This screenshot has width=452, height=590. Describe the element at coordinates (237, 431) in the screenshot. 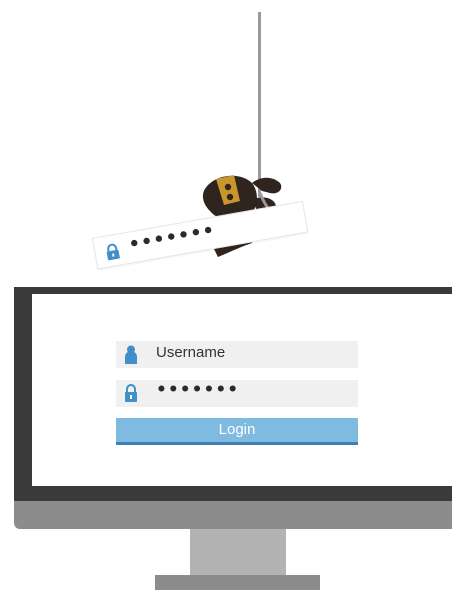

I see `login-button: Login` at that location.